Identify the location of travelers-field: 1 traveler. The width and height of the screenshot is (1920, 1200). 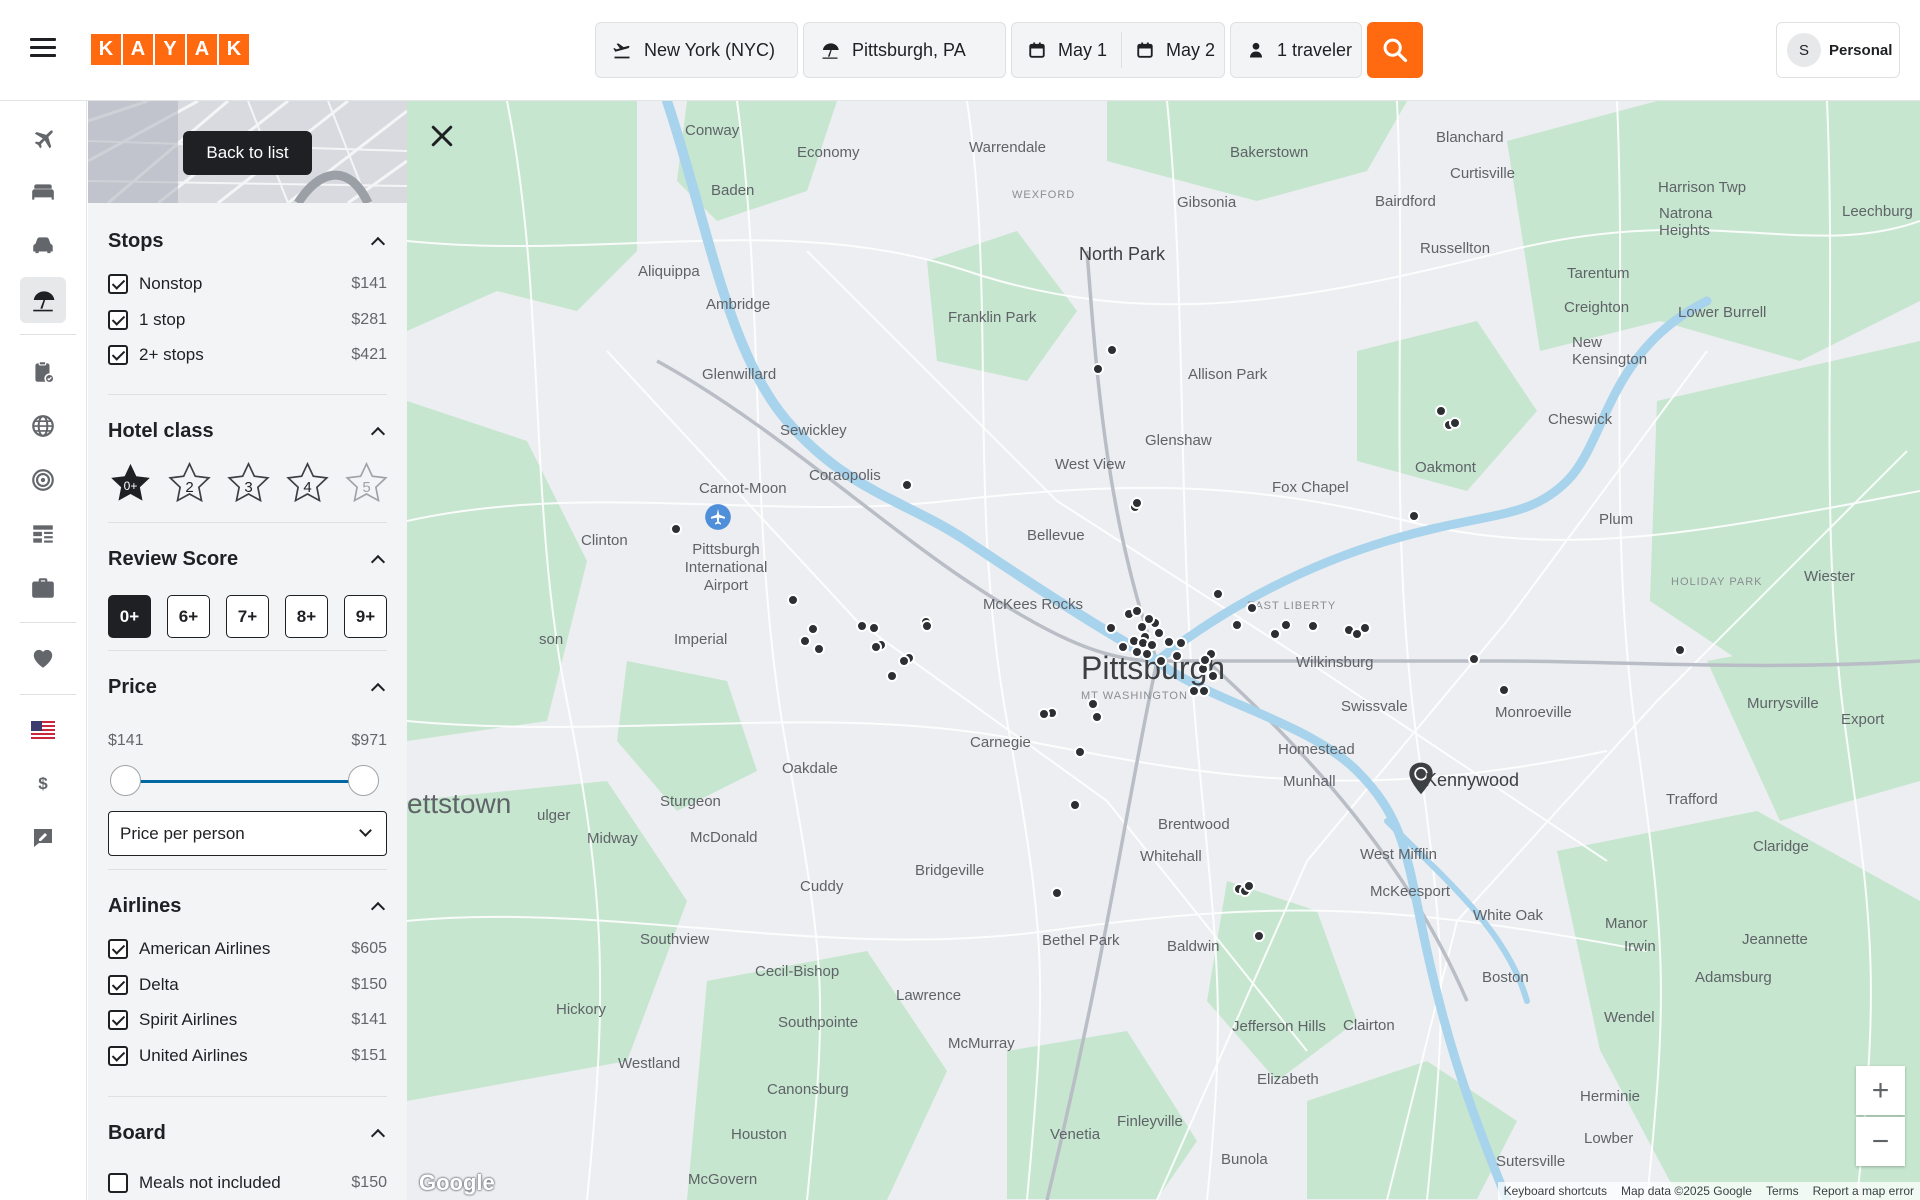
(1296, 50).